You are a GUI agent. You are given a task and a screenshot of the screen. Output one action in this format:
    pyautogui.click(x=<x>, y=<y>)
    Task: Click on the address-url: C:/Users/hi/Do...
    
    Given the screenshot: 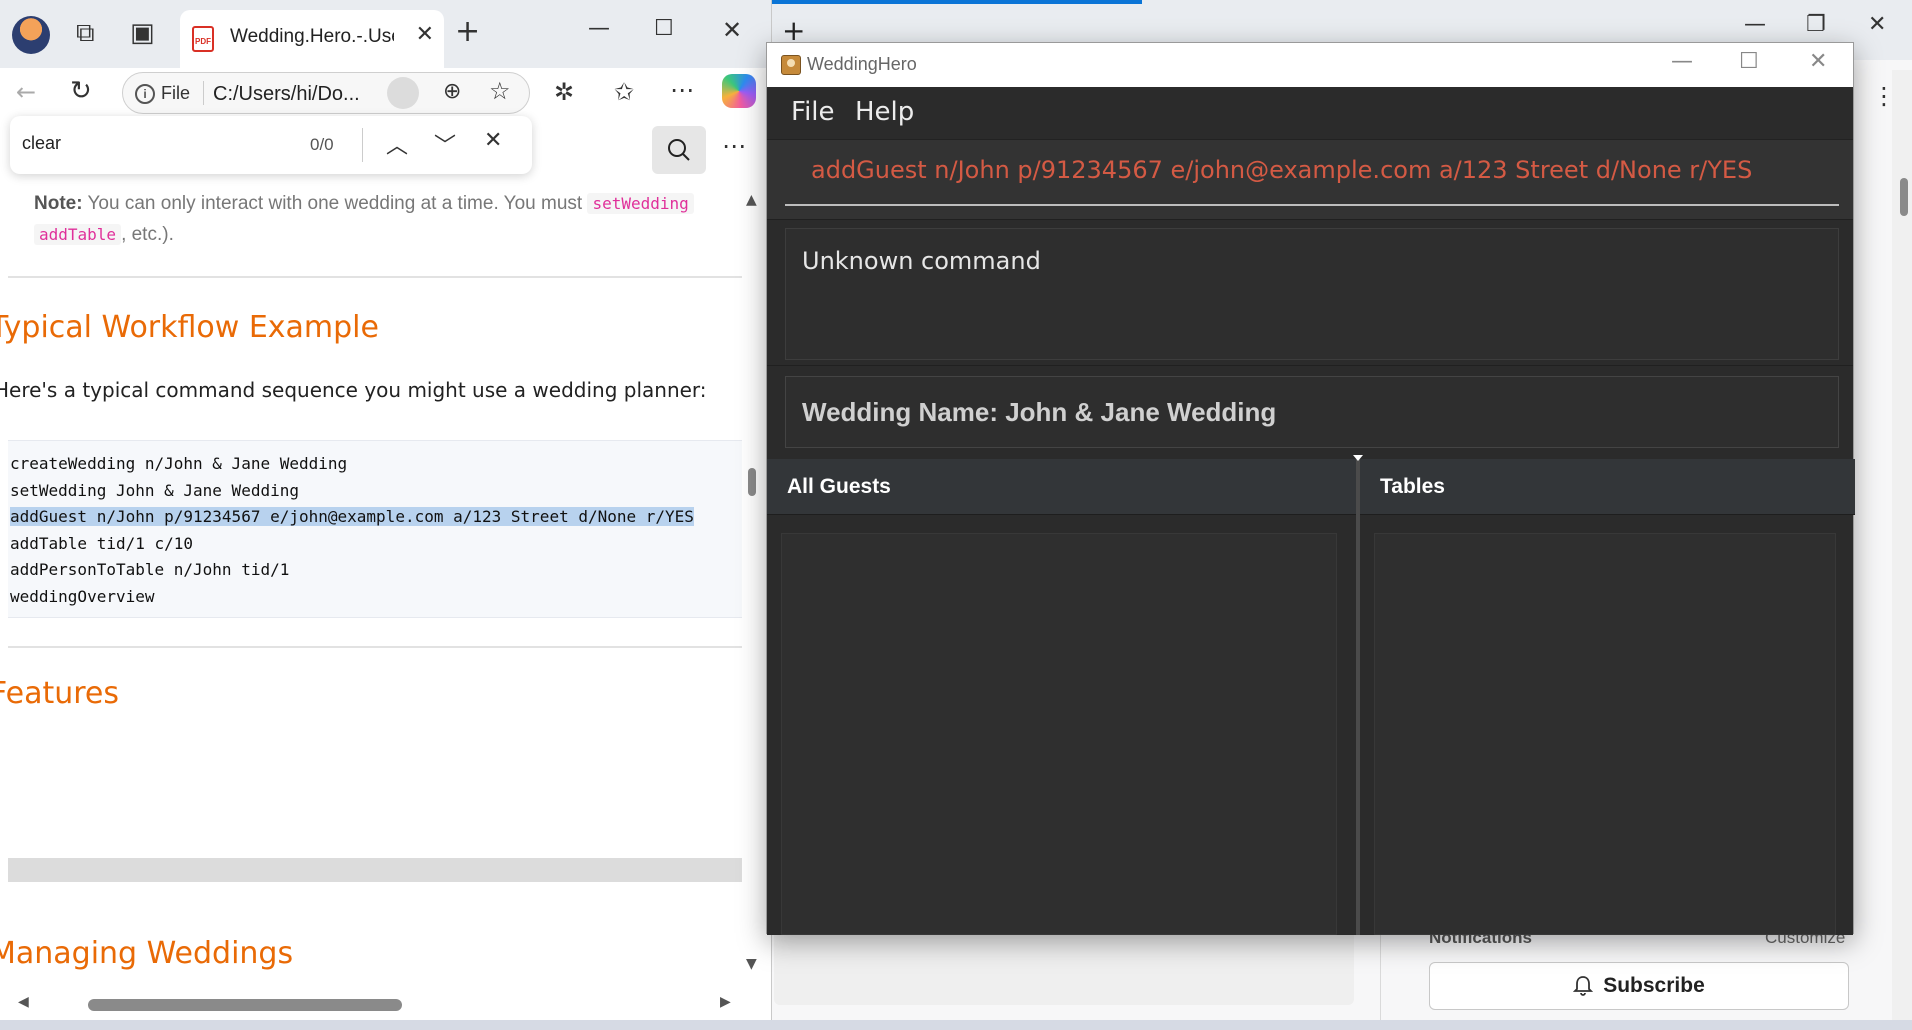 What is the action you would take?
    pyautogui.click(x=286, y=94)
    